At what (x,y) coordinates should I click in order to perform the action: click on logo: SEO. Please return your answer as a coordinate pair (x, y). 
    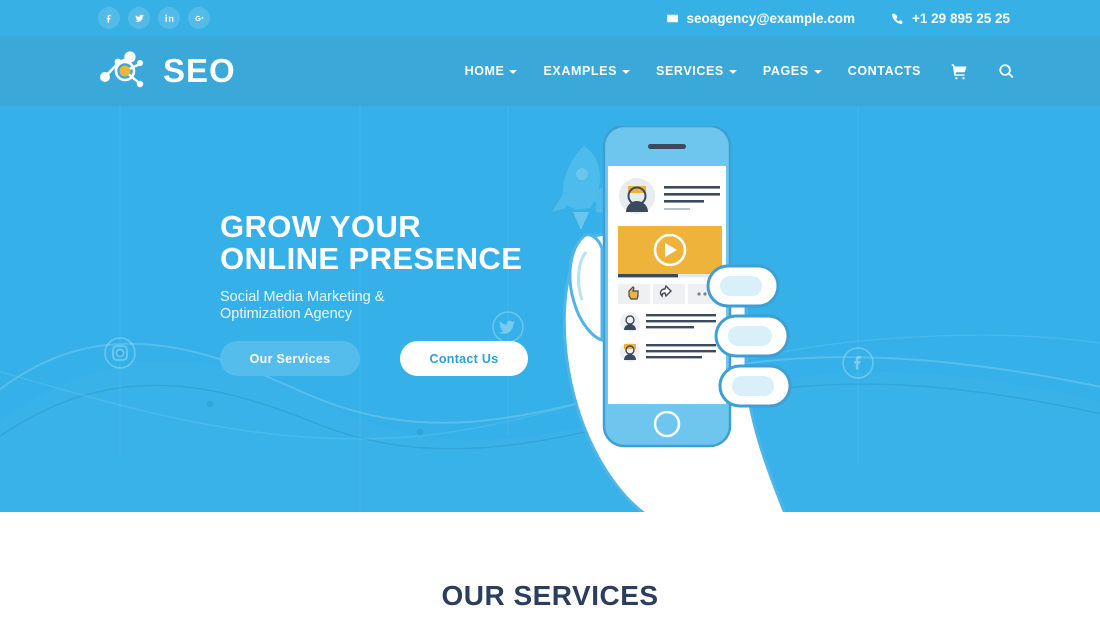
    Looking at the image, I should click on (165, 71).